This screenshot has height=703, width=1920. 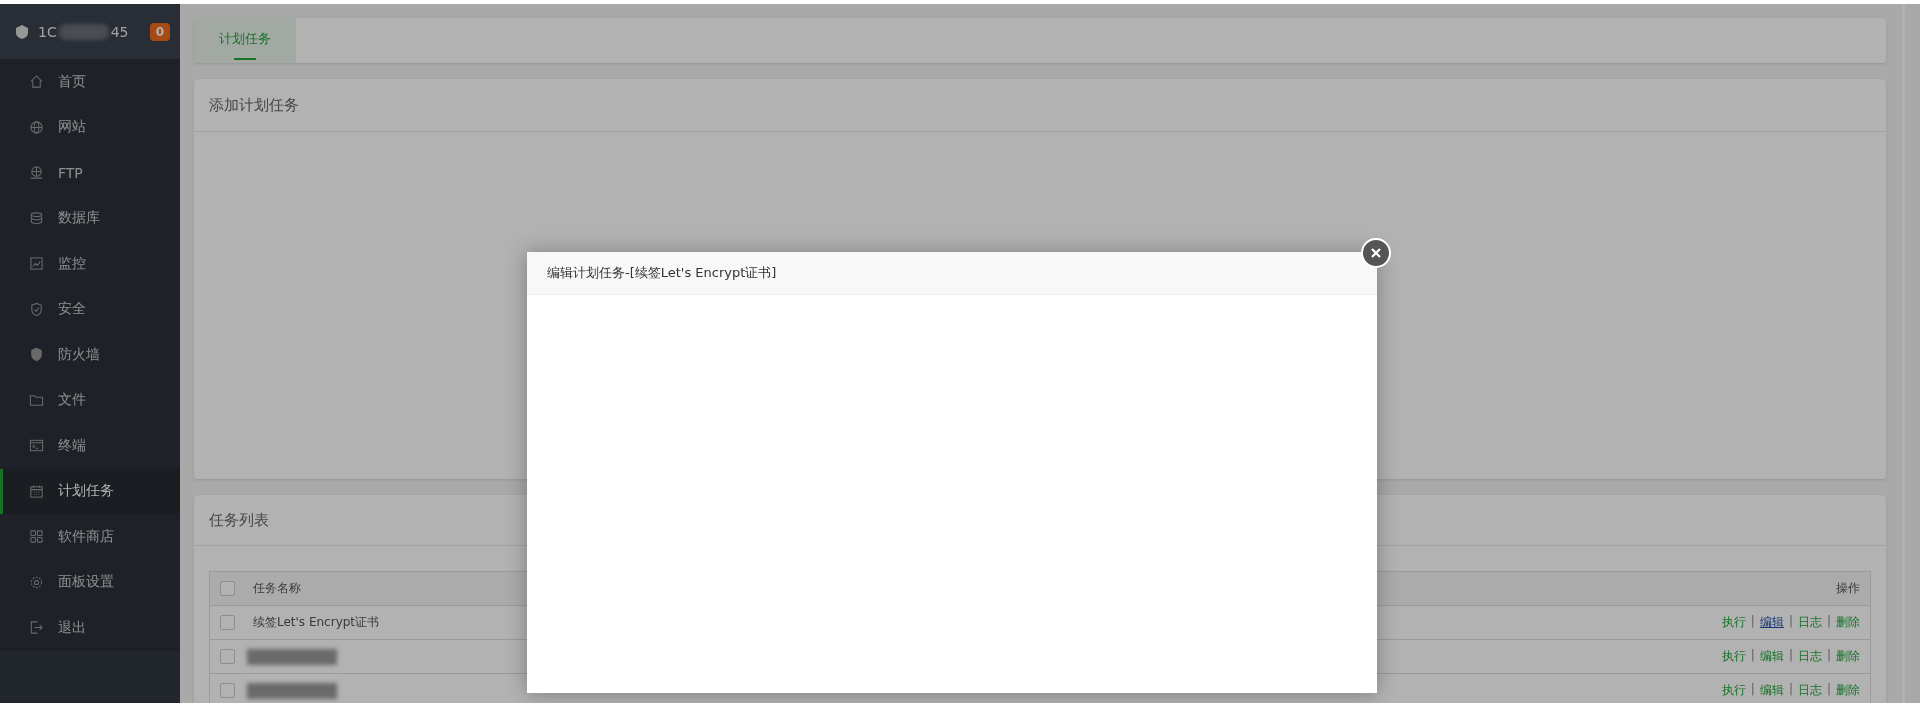 What do you see at coordinates (36, 355) in the screenshot?
I see `firewall-icon` at bounding box center [36, 355].